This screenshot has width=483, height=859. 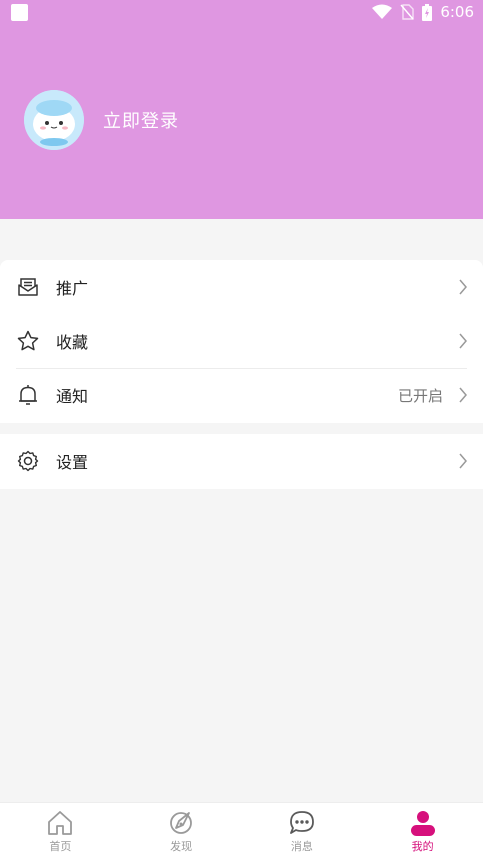 I want to click on tab-discover: 发现, so click(x=181, y=831).